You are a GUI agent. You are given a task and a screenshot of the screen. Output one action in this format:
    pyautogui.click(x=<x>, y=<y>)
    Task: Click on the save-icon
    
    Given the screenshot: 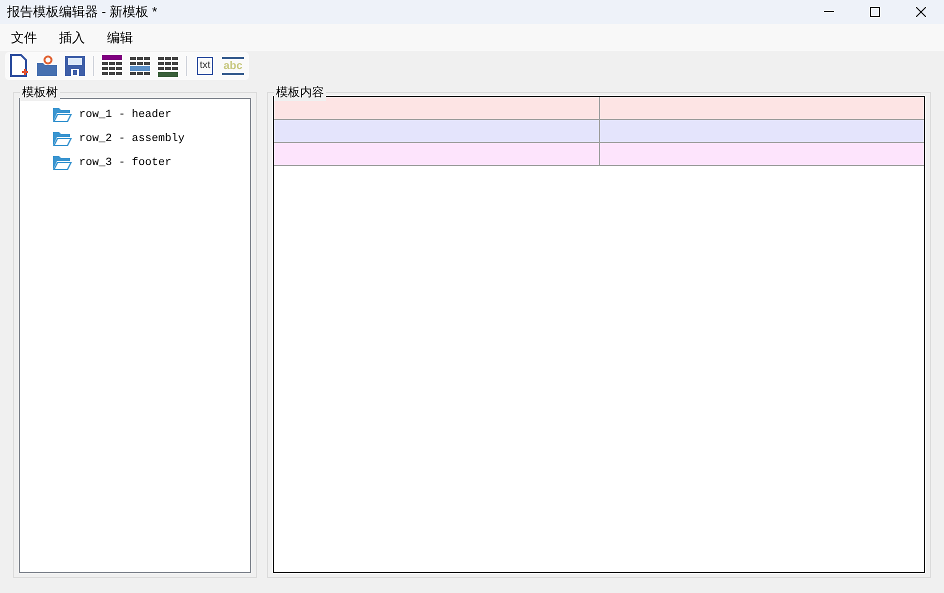 What is the action you would take?
    pyautogui.click(x=75, y=66)
    